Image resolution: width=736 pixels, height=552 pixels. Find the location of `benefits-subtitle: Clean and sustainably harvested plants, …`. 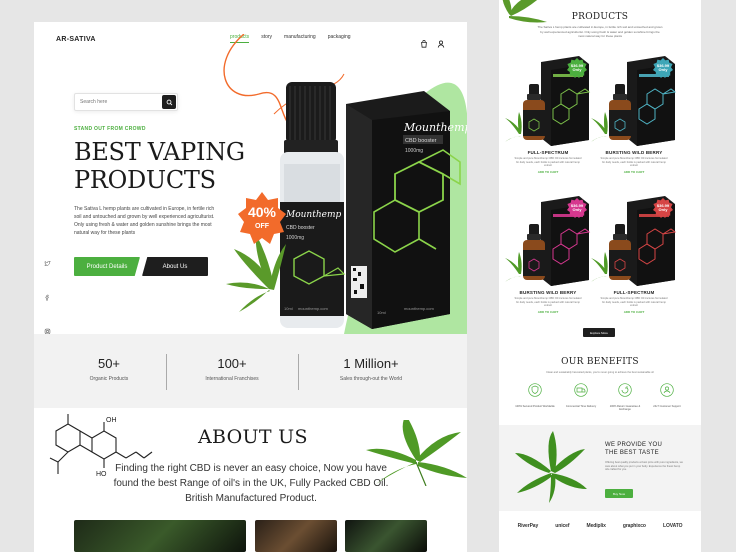

benefits-subtitle: Clean and sustainably harvested plants, … is located at coordinates (600, 372).